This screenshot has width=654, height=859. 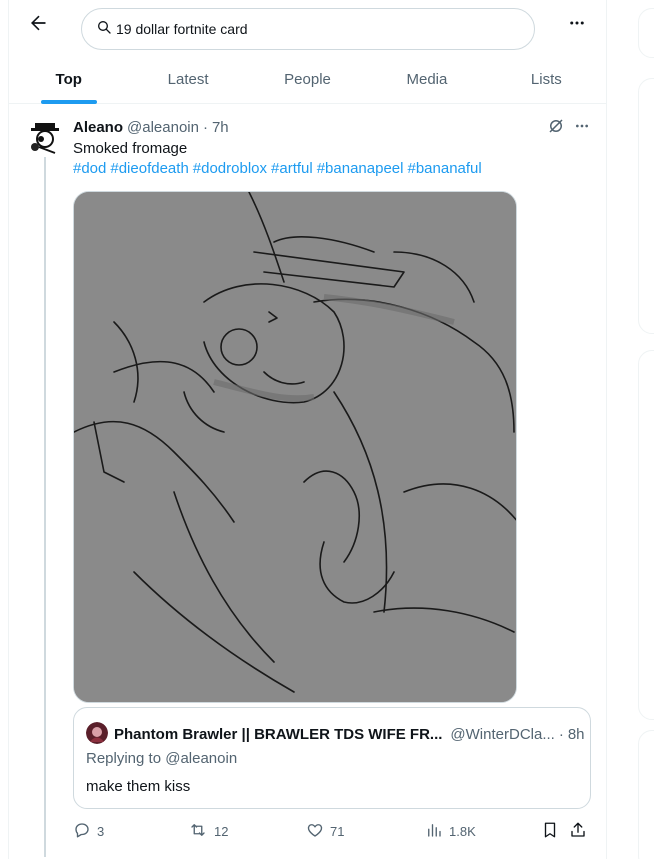 I want to click on search-bar, so click(x=308, y=29).